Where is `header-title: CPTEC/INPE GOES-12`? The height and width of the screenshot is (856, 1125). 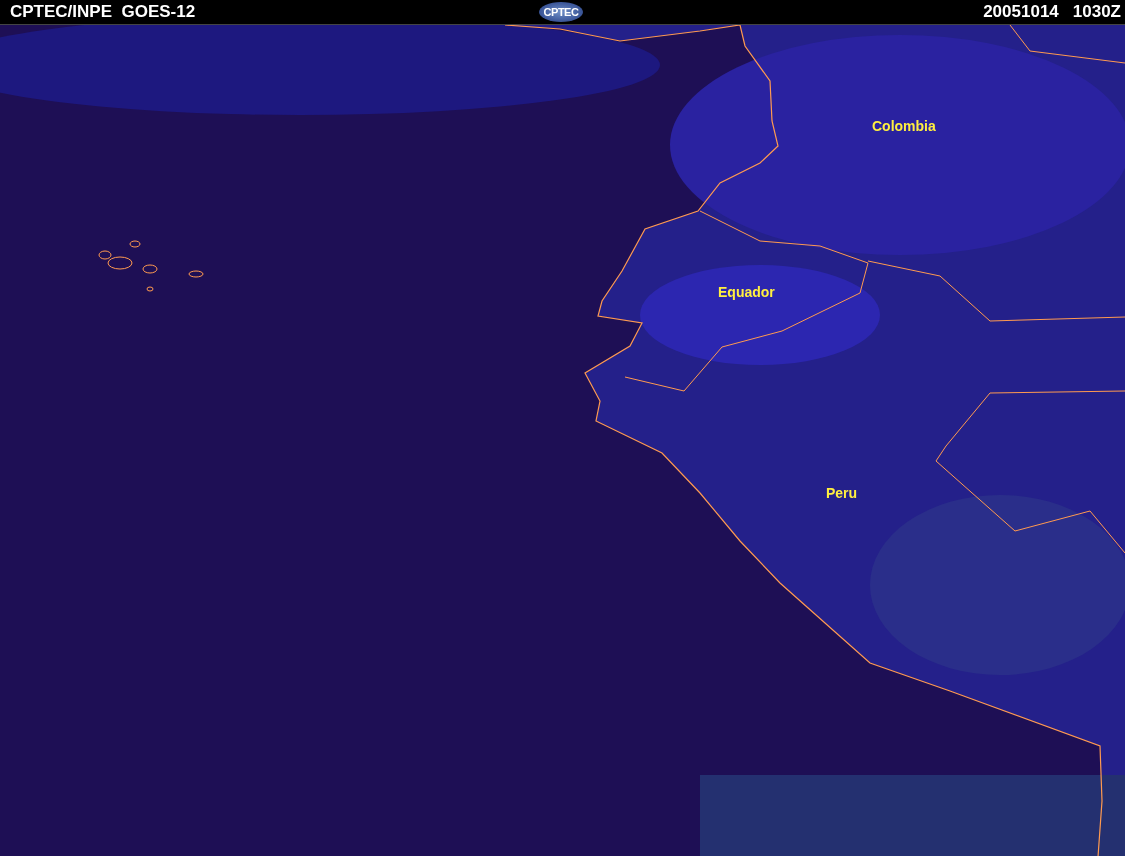 header-title: CPTEC/INPE GOES-12 is located at coordinates (103, 12).